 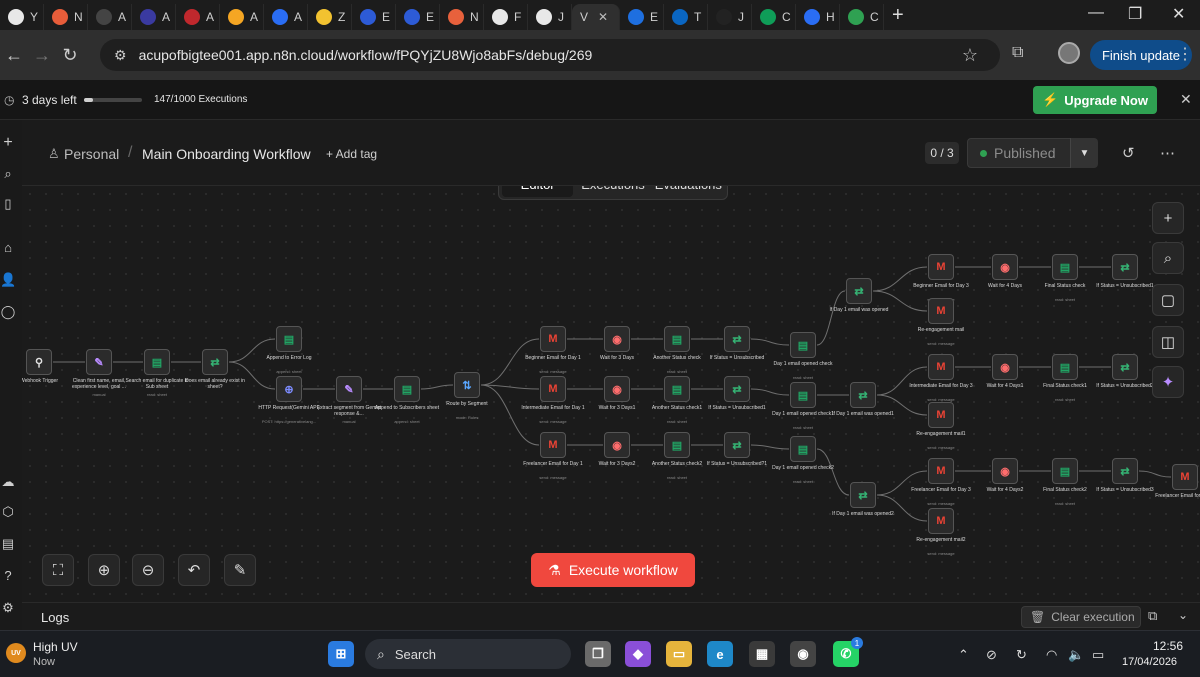 What do you see at coordinates (14, 55) in the screenshot?
I see `back-icon: ←` at bounding box center [14, 55].